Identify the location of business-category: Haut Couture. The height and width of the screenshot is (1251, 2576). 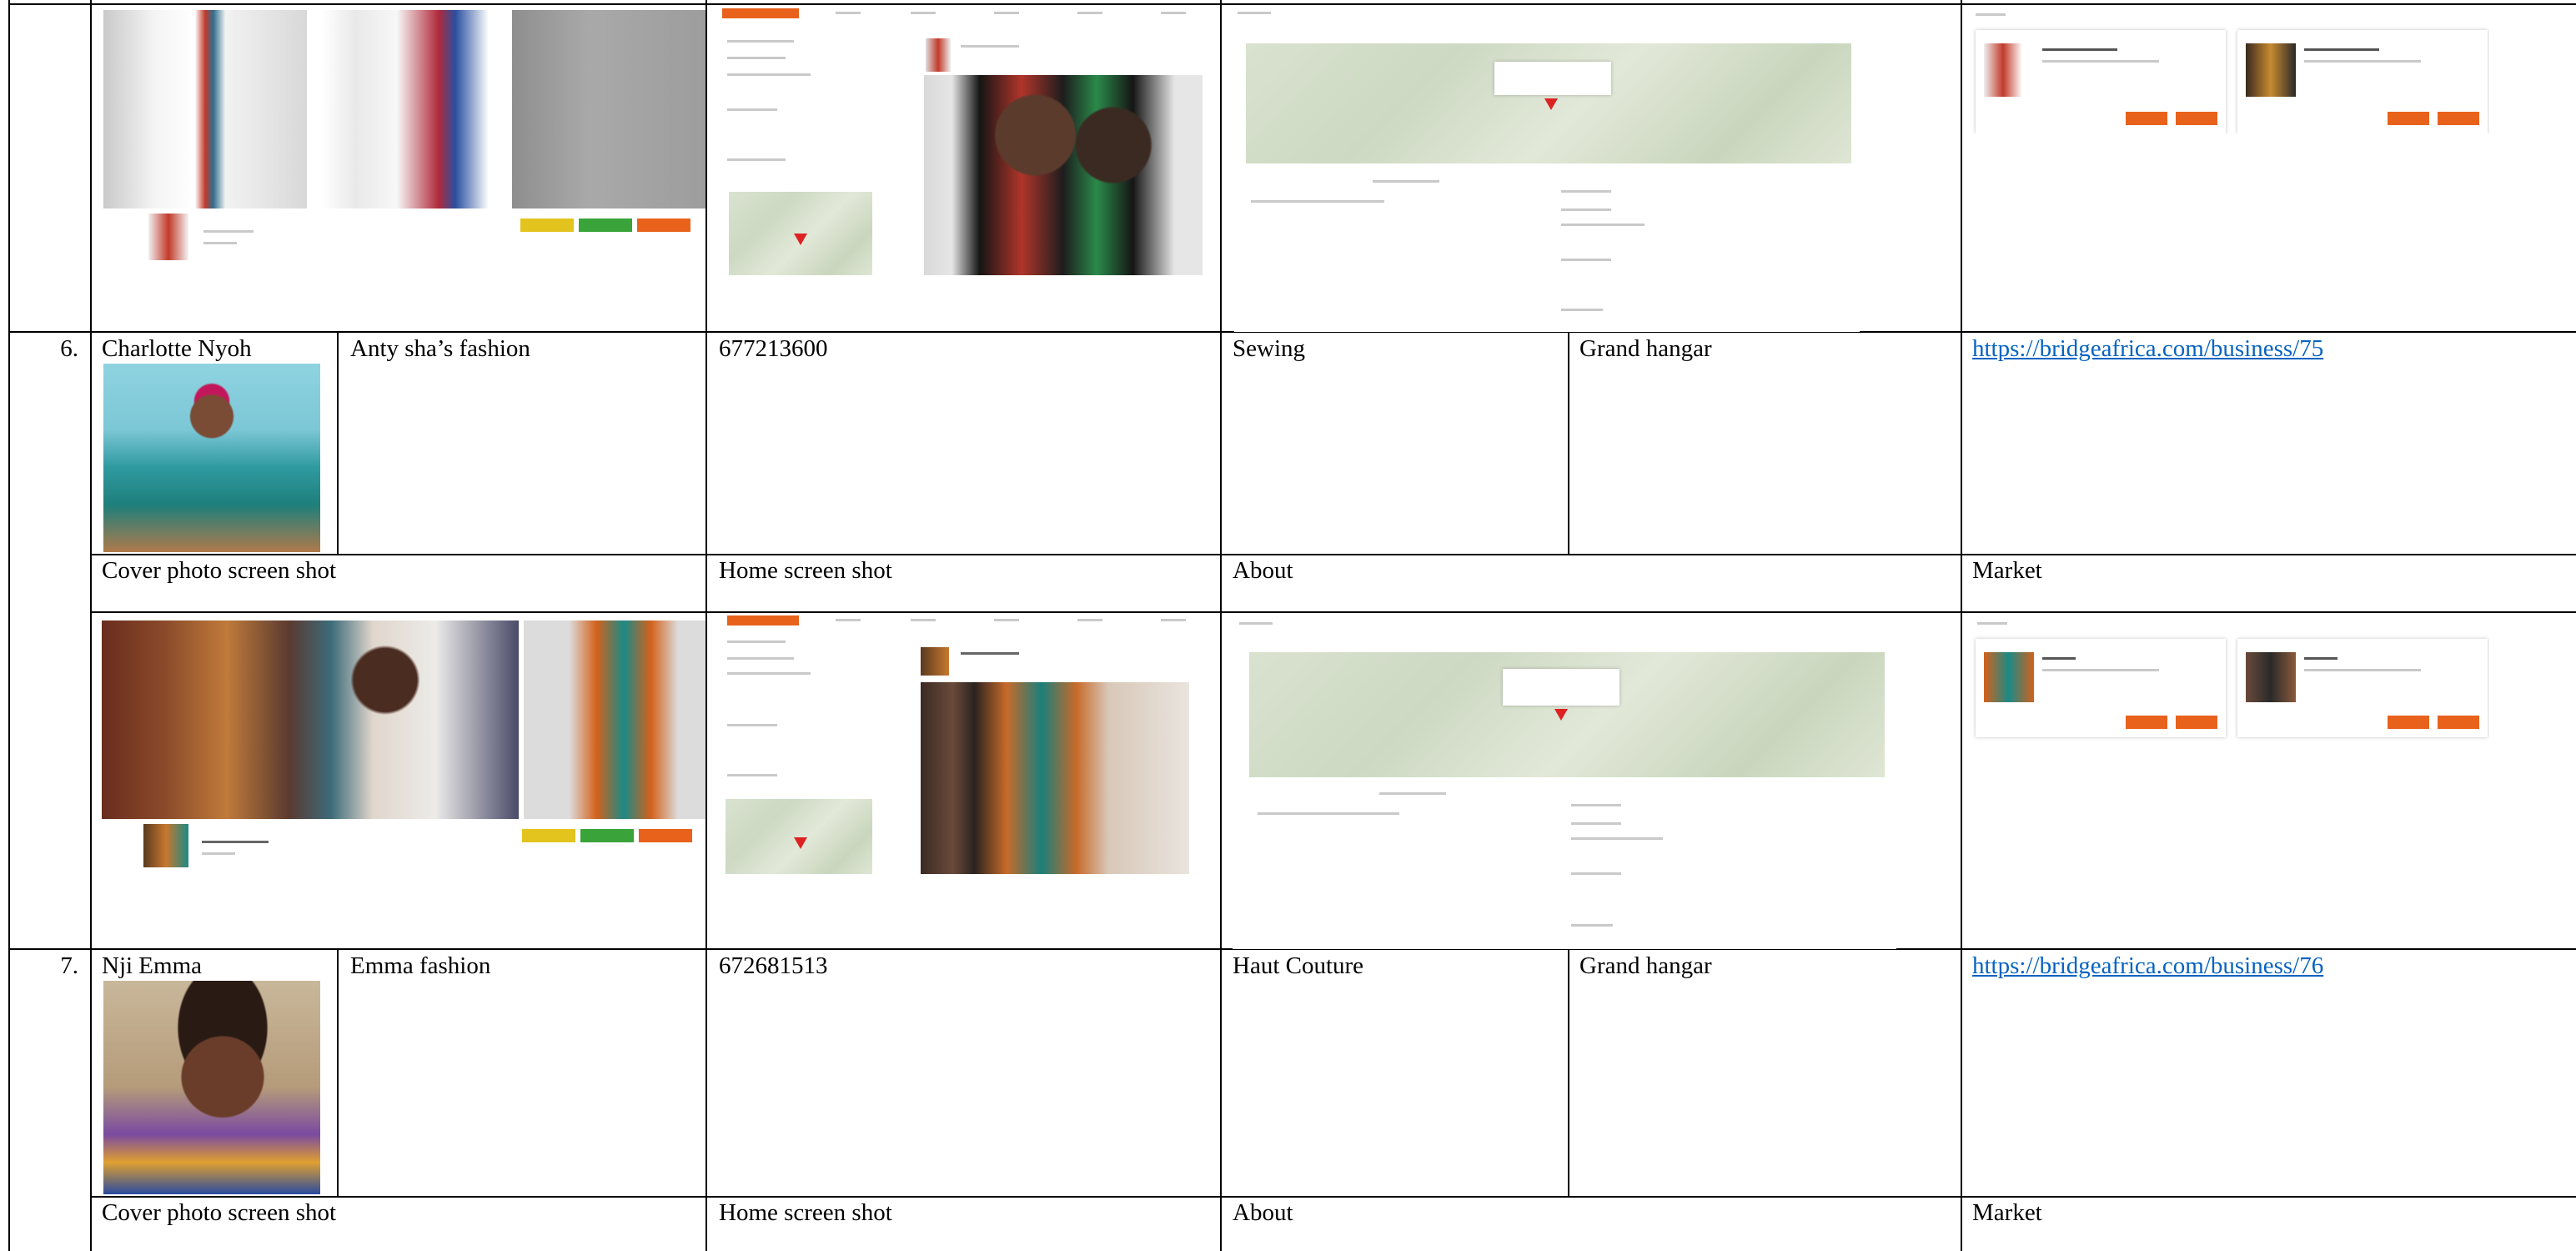
(1298, 965).